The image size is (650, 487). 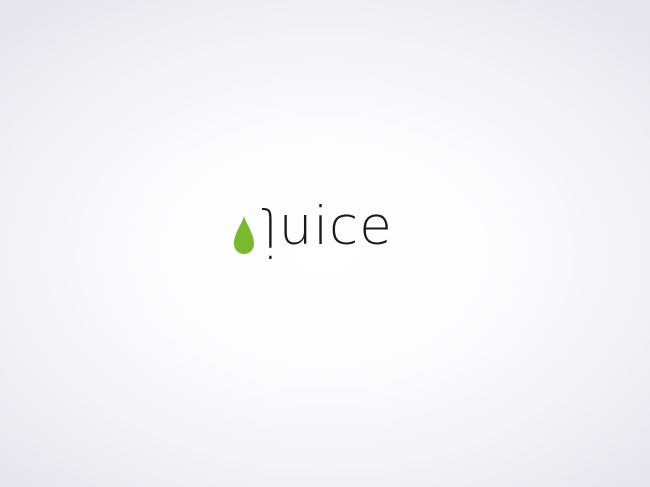 I want to click on logo-wordmark: juice, so click(x=328, y=233).